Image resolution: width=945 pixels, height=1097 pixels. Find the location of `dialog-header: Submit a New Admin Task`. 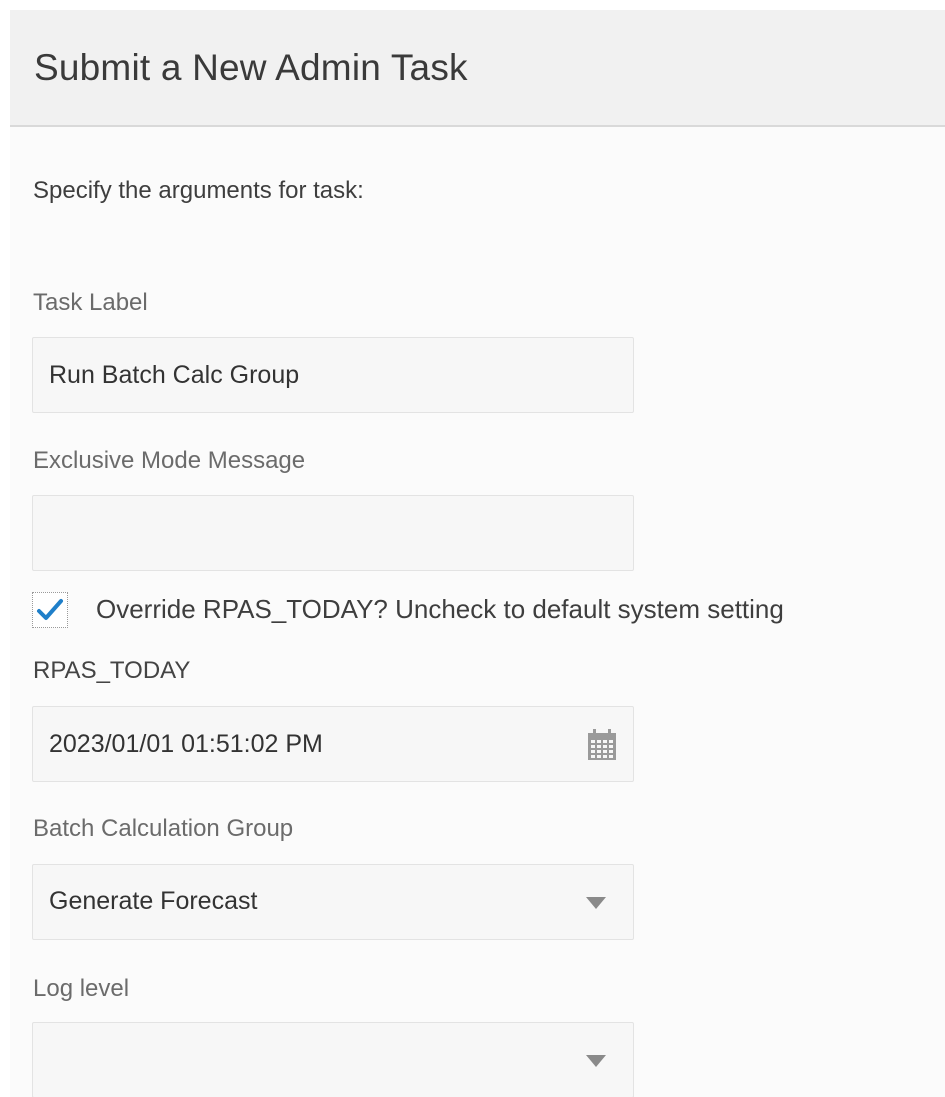

dialog-header: Submit a New Admin Task is located at coordinates (477, 68).